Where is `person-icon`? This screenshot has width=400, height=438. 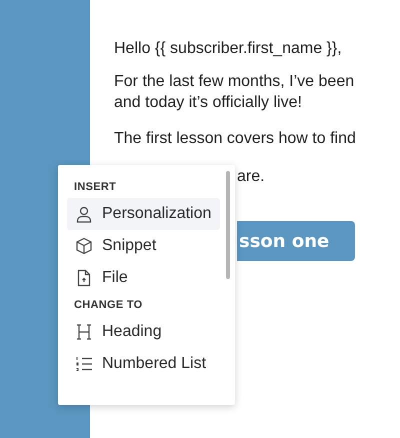 person-icon is located at coordinates (84, 214).